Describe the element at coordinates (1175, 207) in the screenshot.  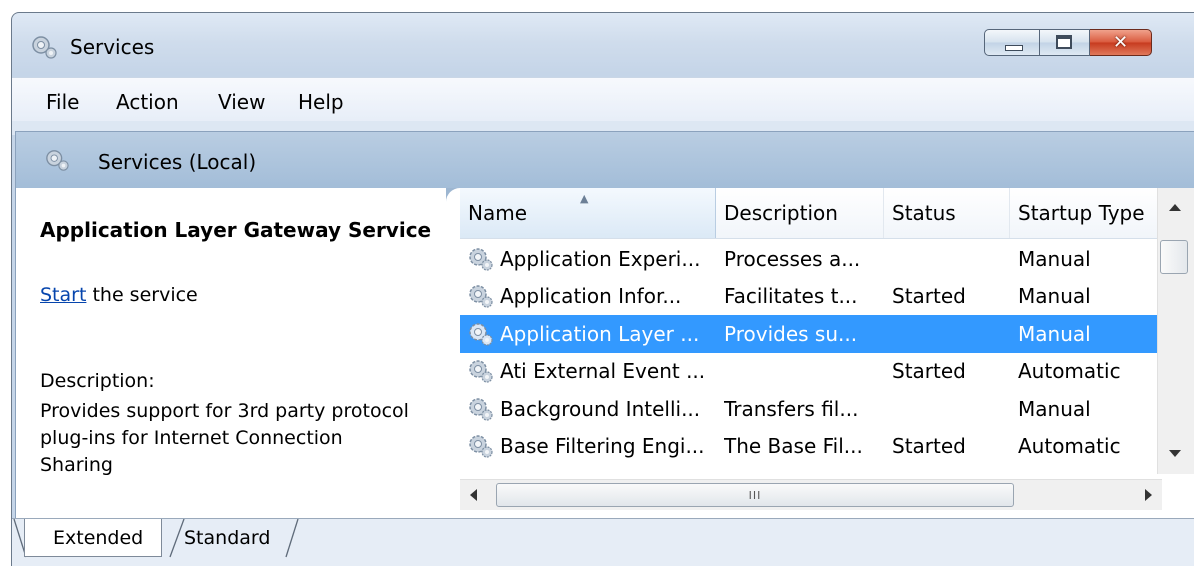
I see `scroll-up-icon` at that location.